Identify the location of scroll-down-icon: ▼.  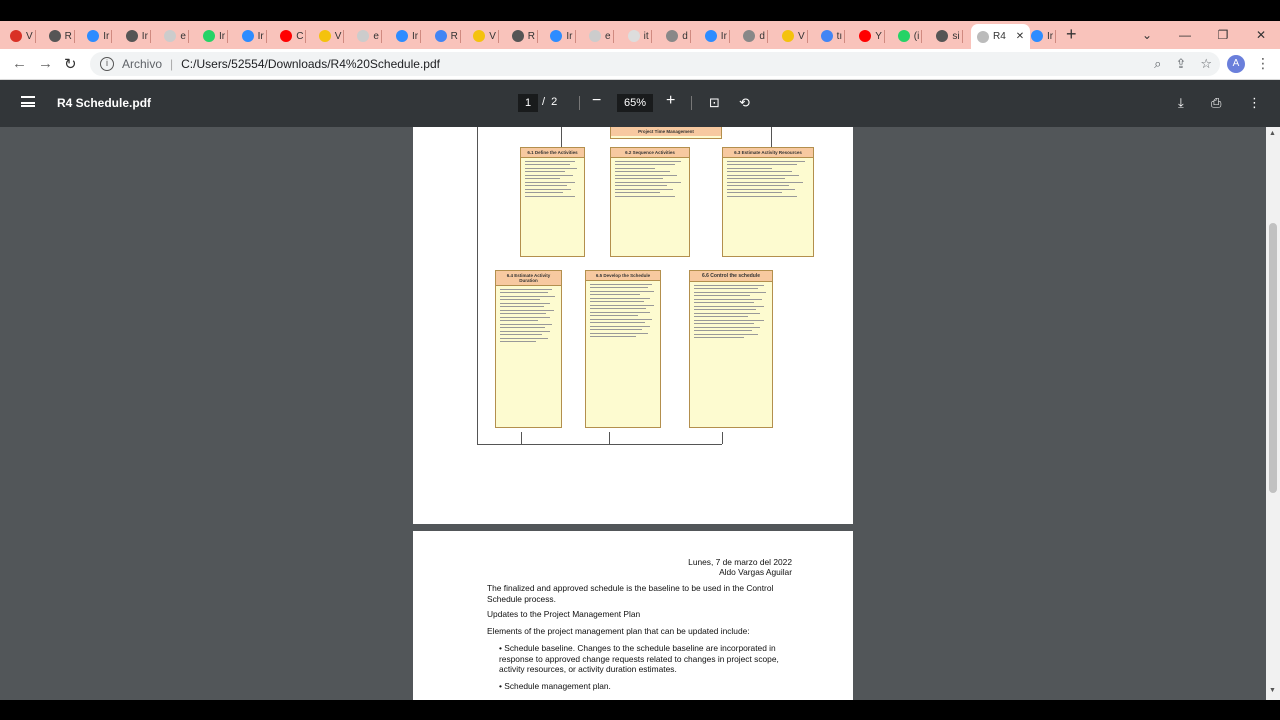
(1272, 690).